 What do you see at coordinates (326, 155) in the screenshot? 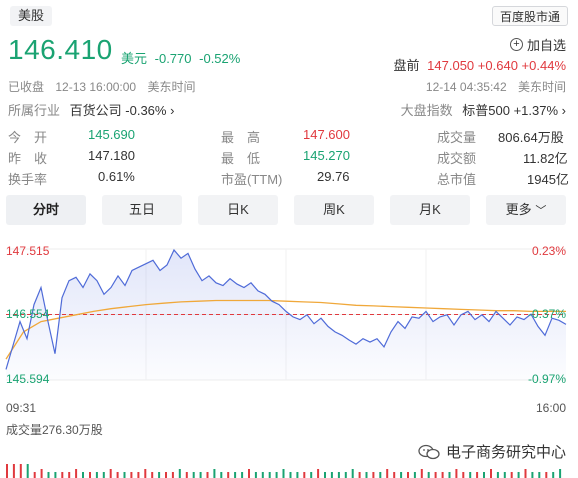
I see `stat-low-value: 145.270` at bounding box center [326, 155].